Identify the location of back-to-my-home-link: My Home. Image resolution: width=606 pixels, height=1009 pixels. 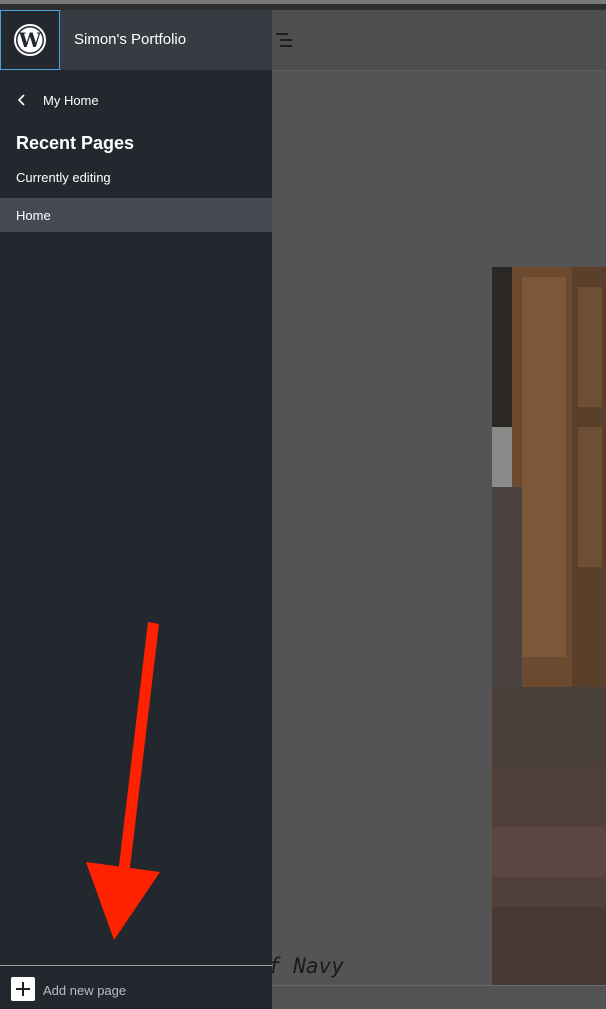
(56, 100).